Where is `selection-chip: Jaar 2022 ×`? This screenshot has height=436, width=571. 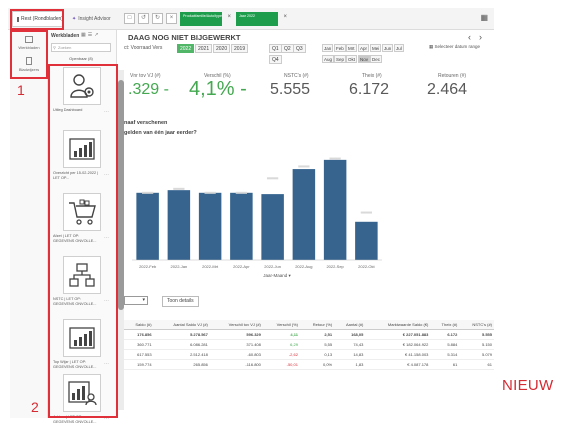 selection-chip: Jaar 2022 × is located at coordinates (261, 19).